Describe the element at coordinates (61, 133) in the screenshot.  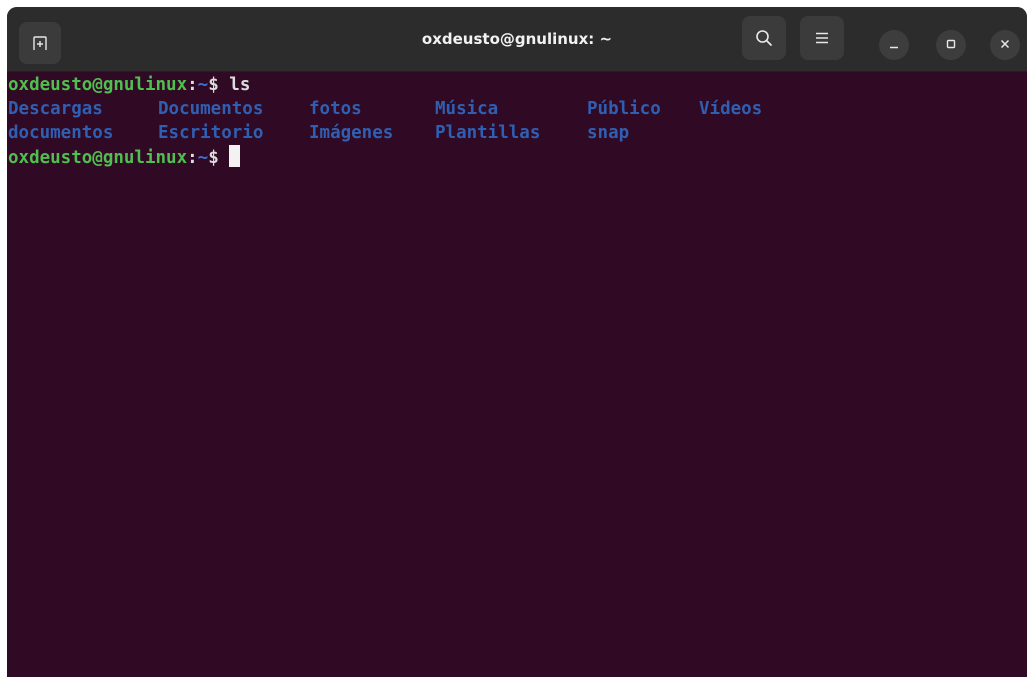
I see `directory-entry: documentos` at that location.